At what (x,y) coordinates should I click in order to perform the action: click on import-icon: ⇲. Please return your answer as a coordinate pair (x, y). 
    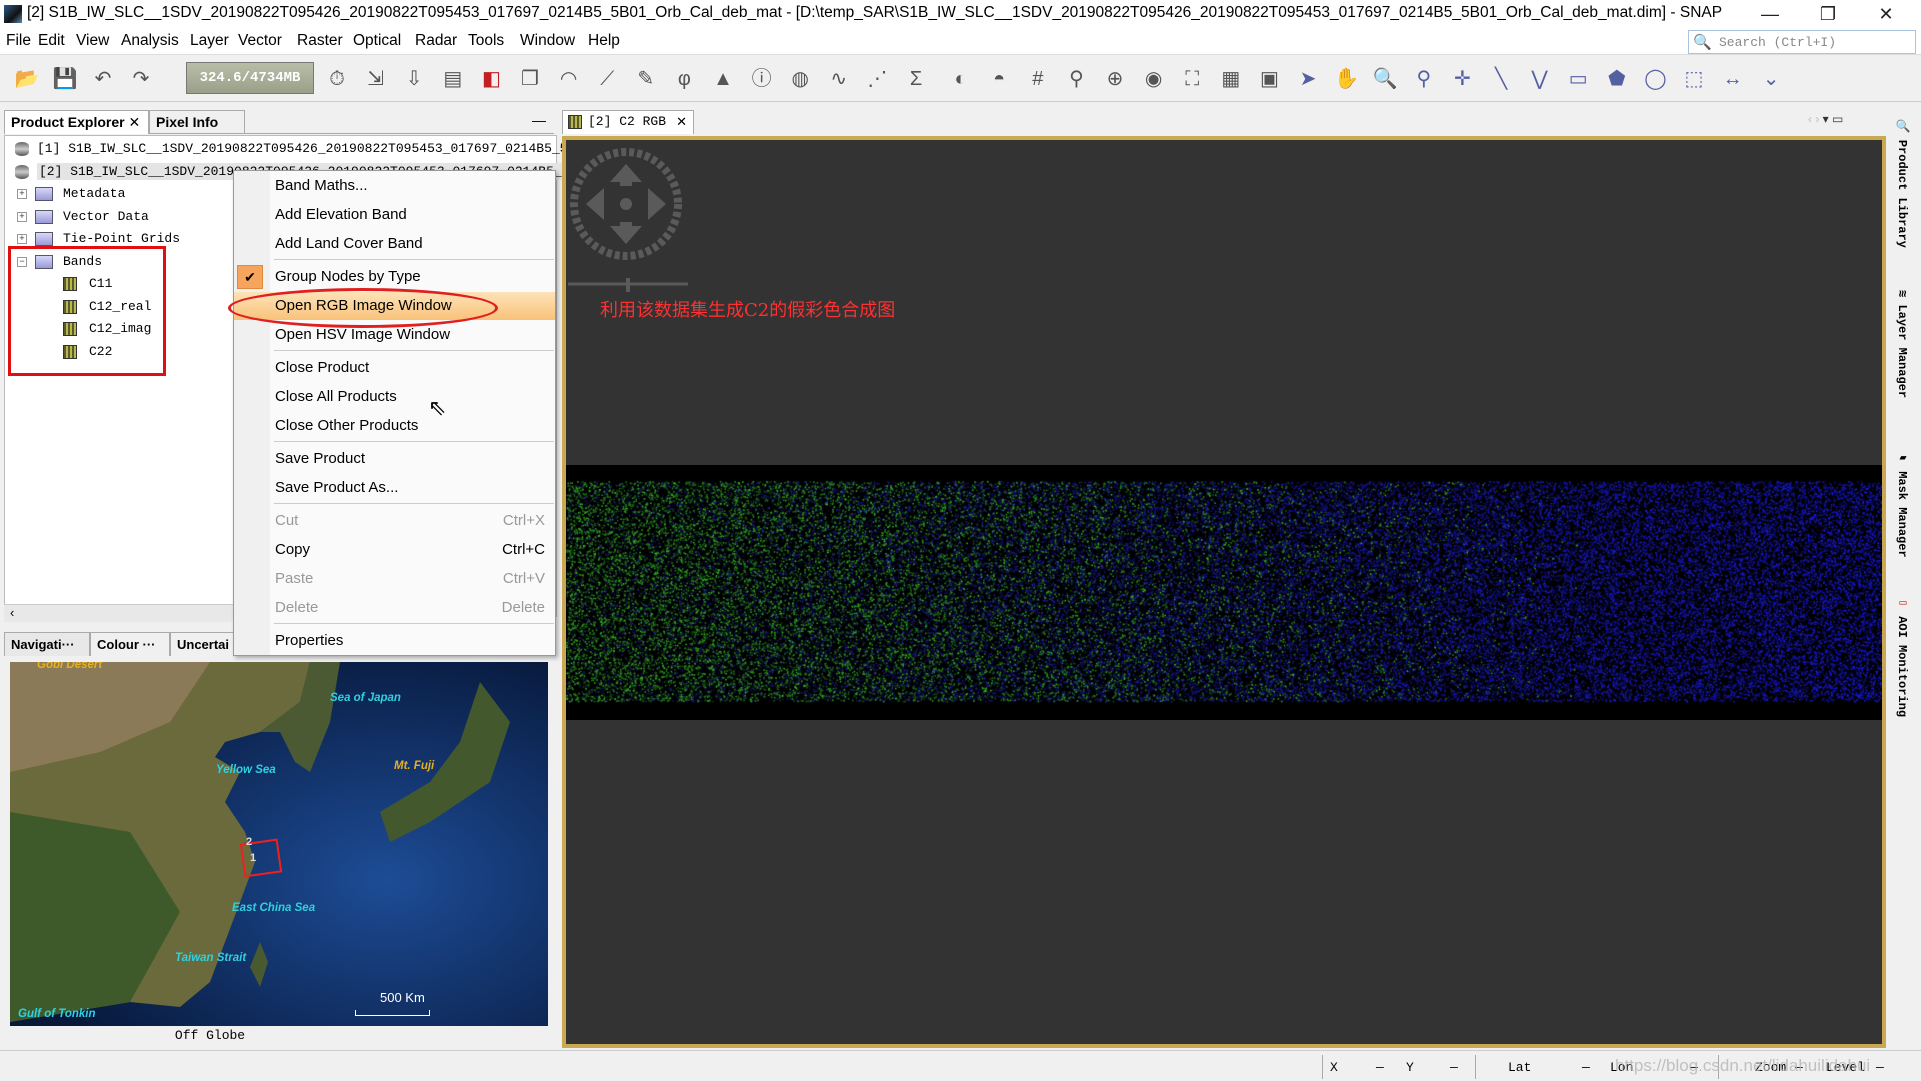
    Looking at the image, I should click on (376, 79).